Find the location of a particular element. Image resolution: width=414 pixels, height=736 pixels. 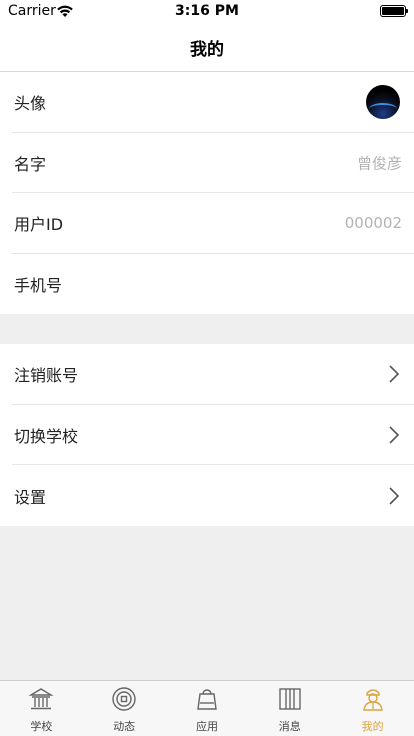

profile-icon is located at coordinates (372, 700).